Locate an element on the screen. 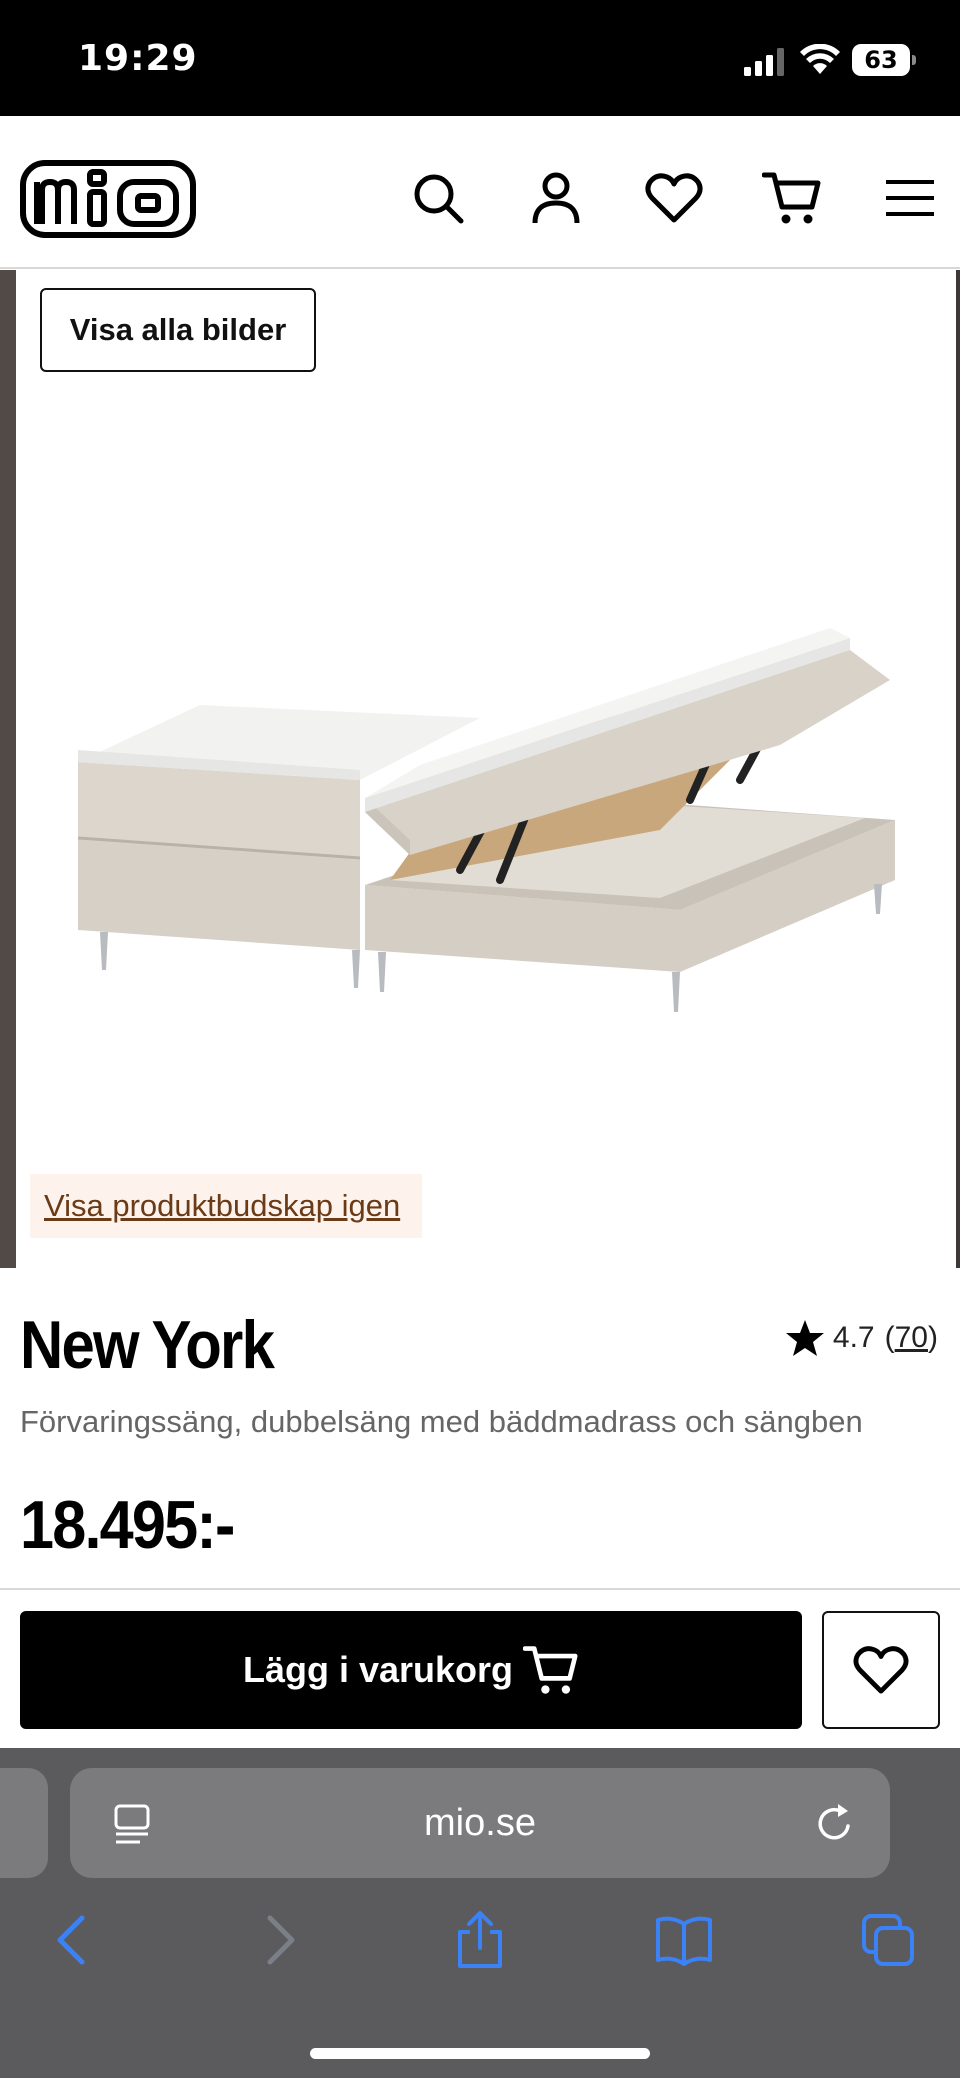  review-count-close: ) is located at coordinates (933, 1337).